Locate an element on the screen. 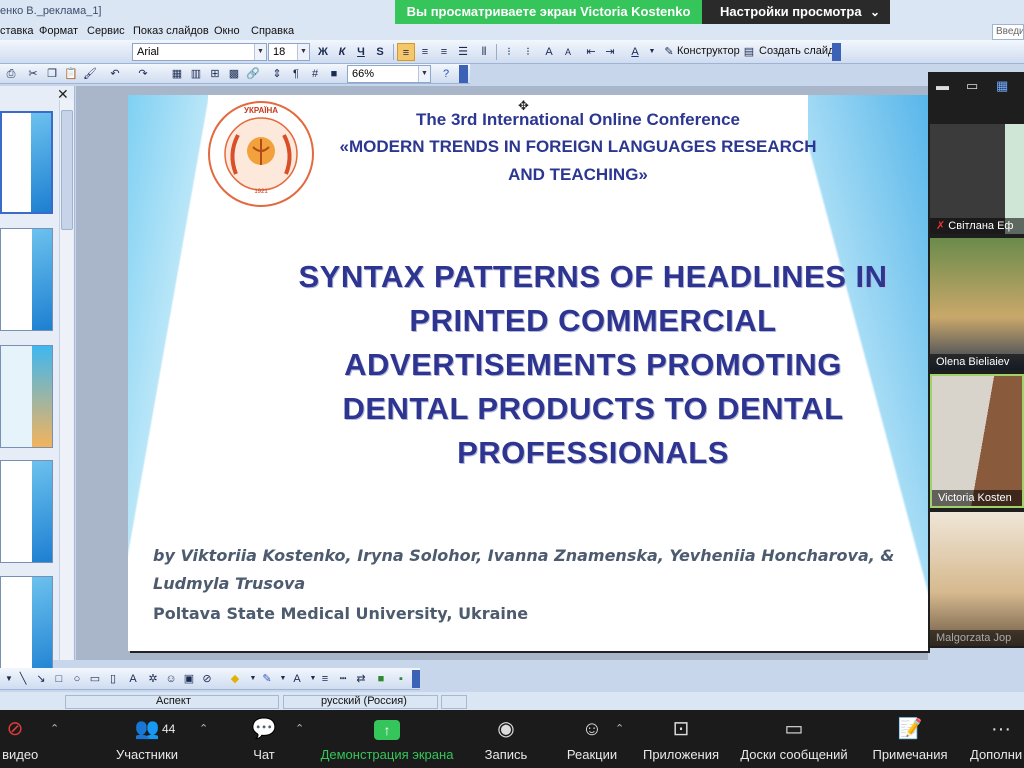  textbox-vertical-icon: ▯ is located at coordinates (113, 679).